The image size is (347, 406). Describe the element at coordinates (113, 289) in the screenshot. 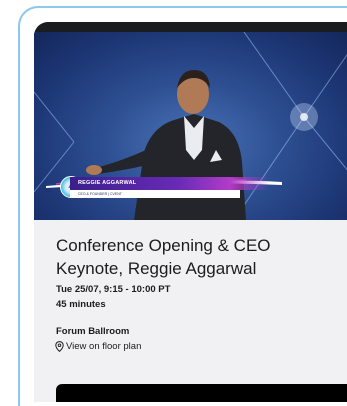

I see `session-time: Tue 25/07, 9:15 - 10:00 PT` at that location.